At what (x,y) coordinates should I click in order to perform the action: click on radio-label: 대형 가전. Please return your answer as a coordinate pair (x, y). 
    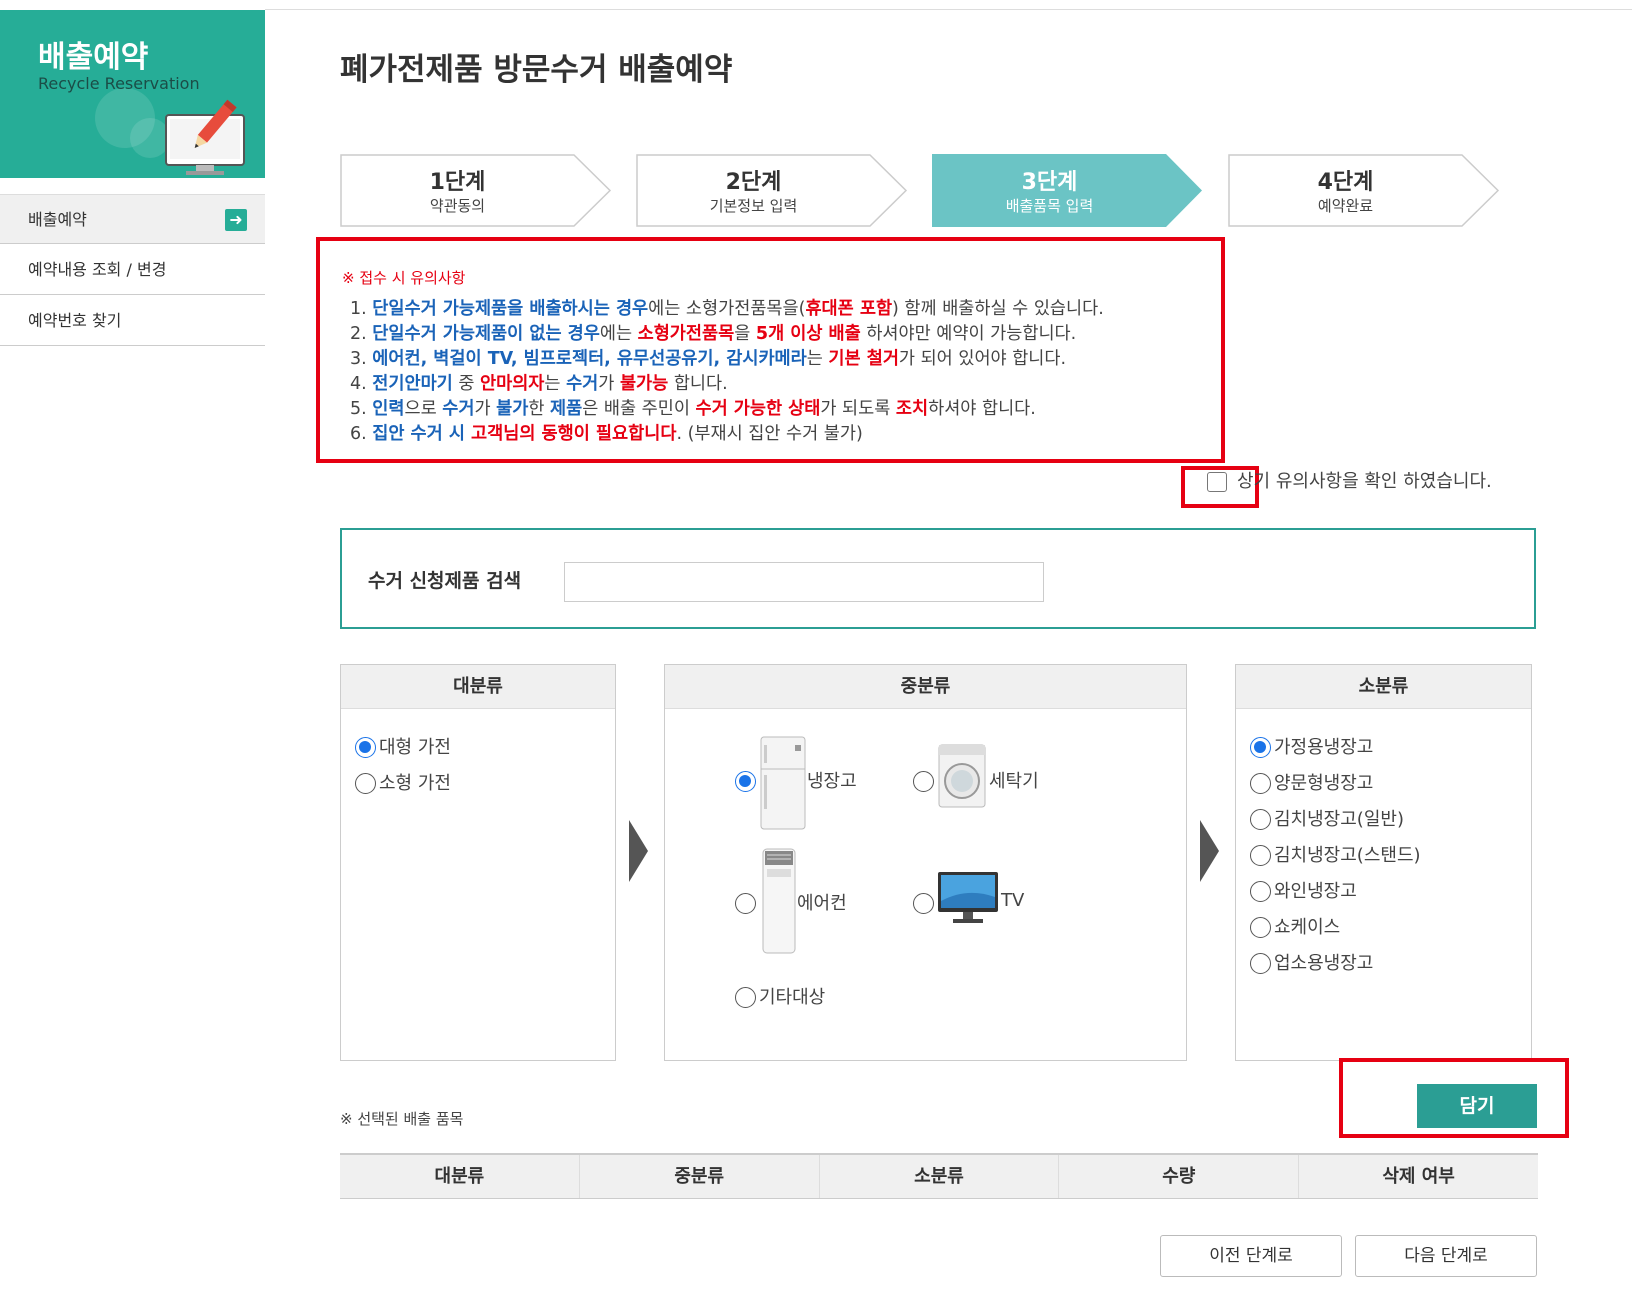
    Looking at the image, I should click on (415, 746).